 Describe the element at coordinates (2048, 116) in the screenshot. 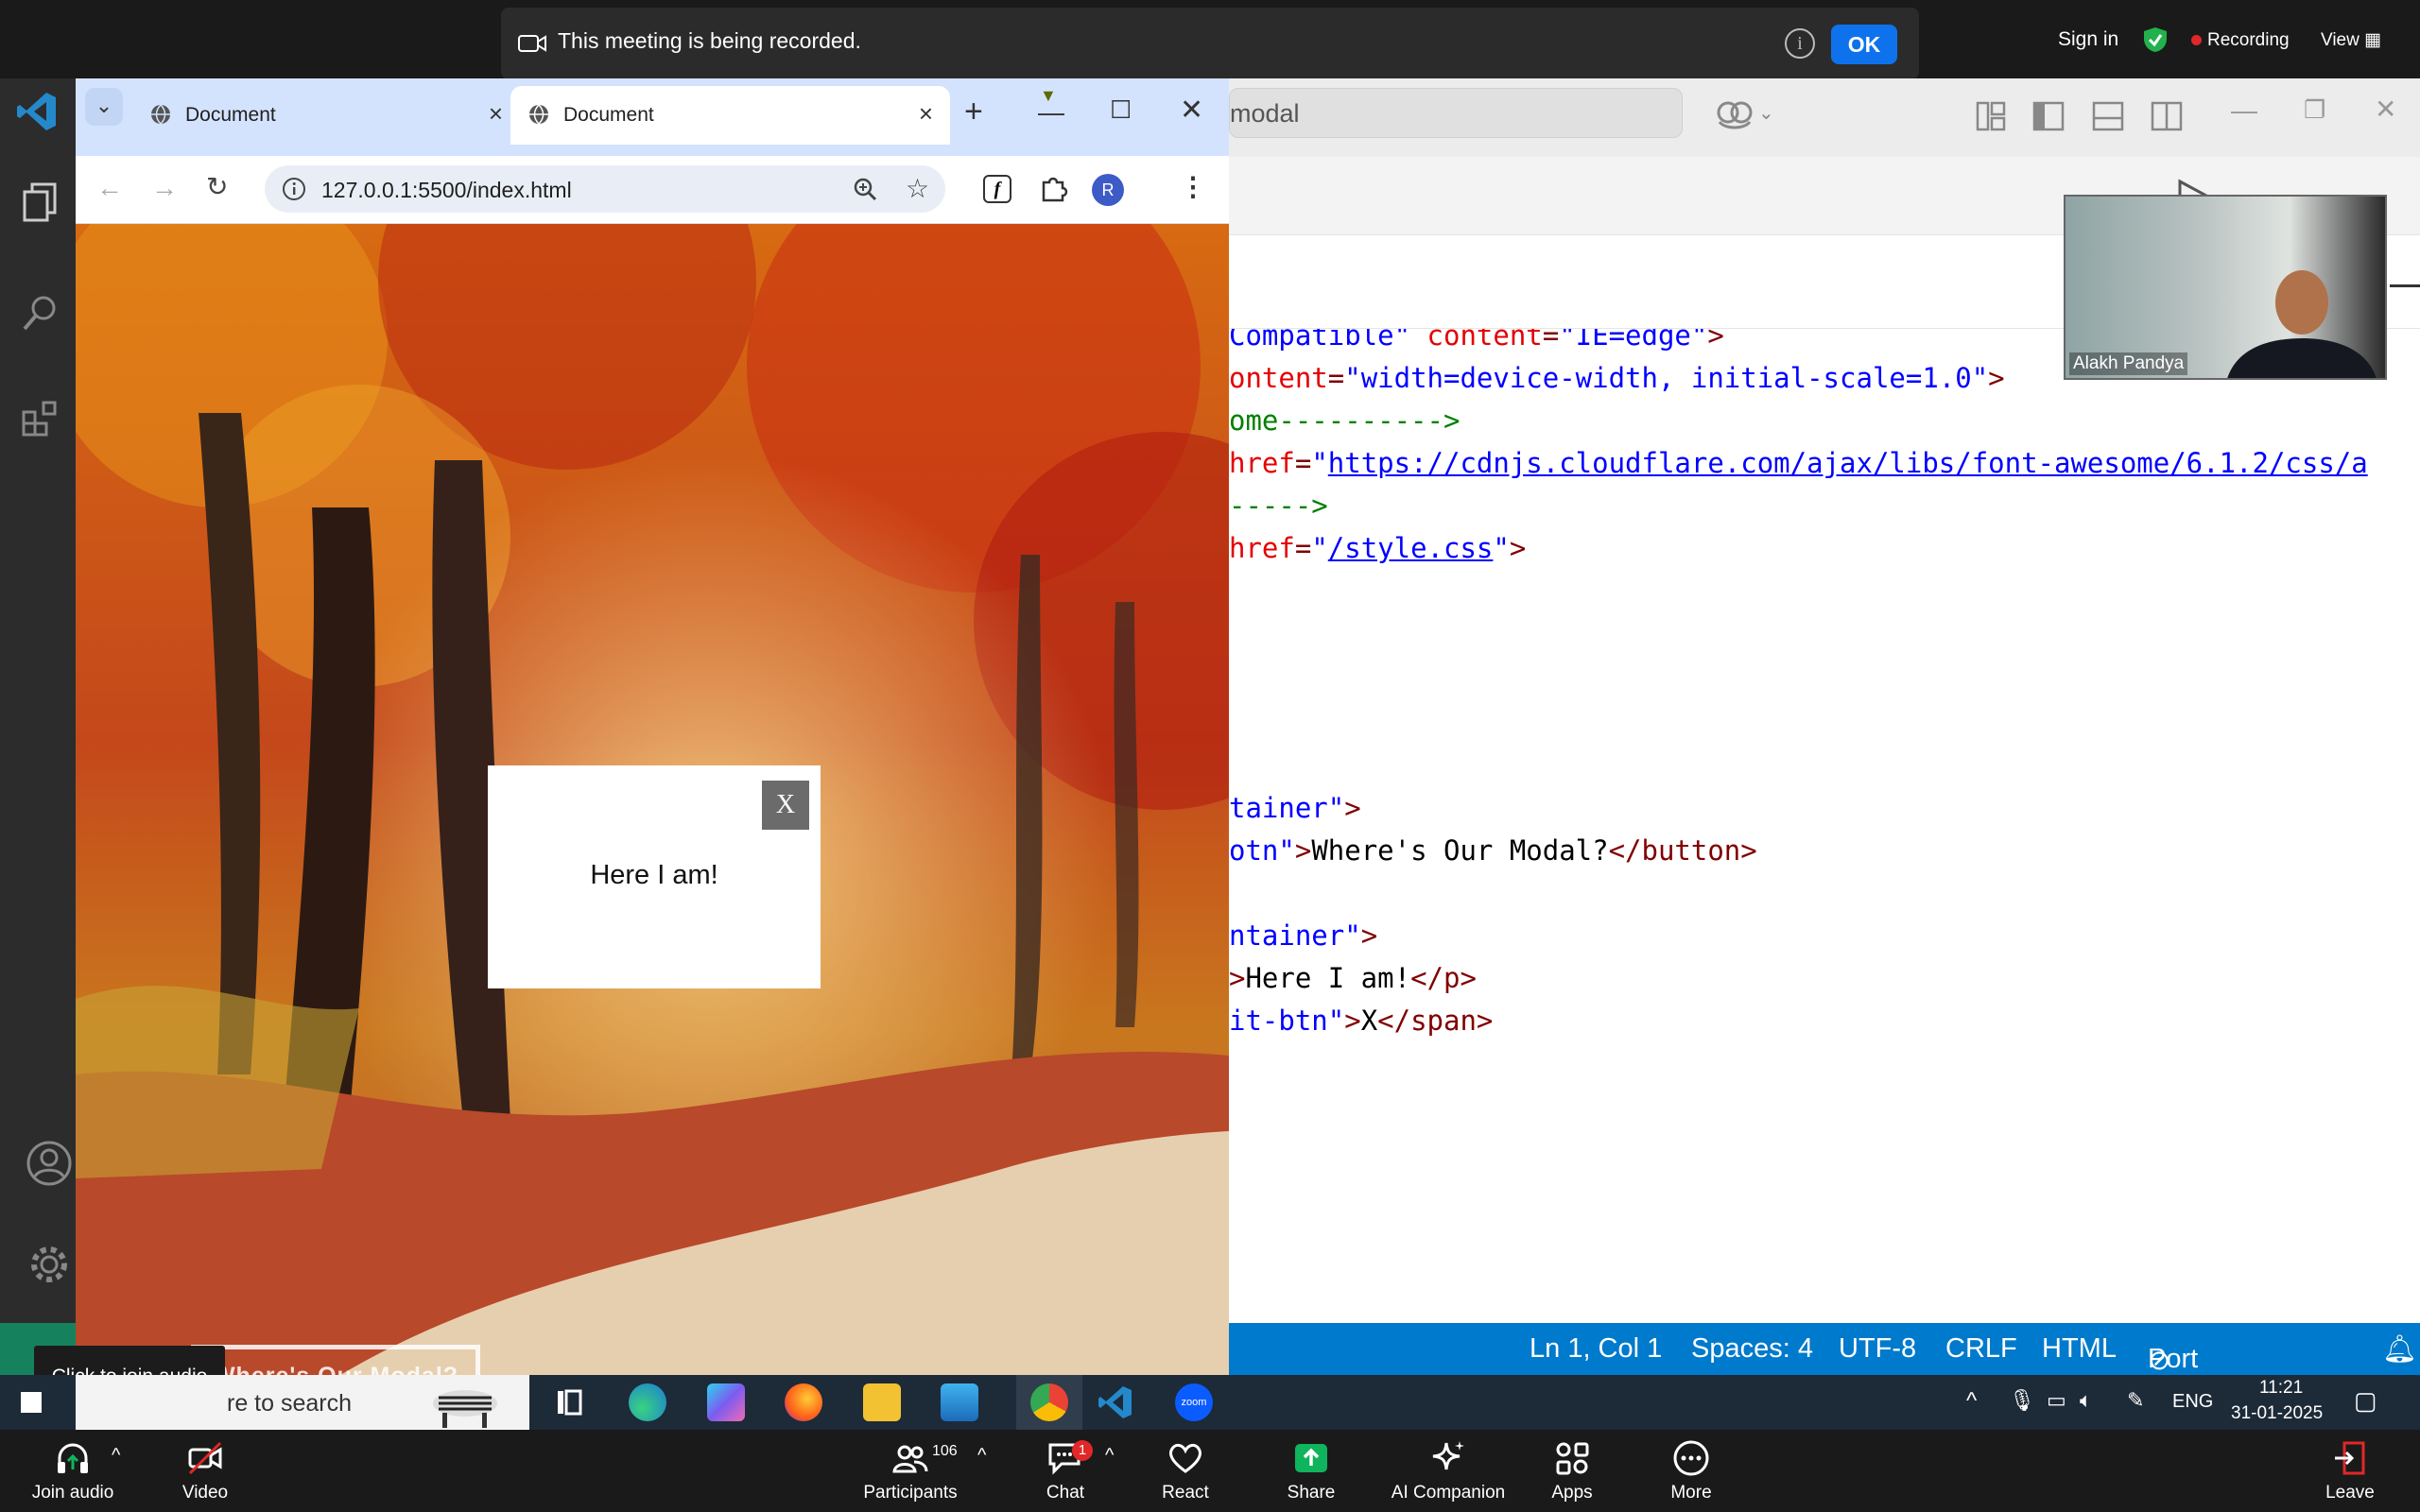

I see `toggle-sidebar-icon` at that location.